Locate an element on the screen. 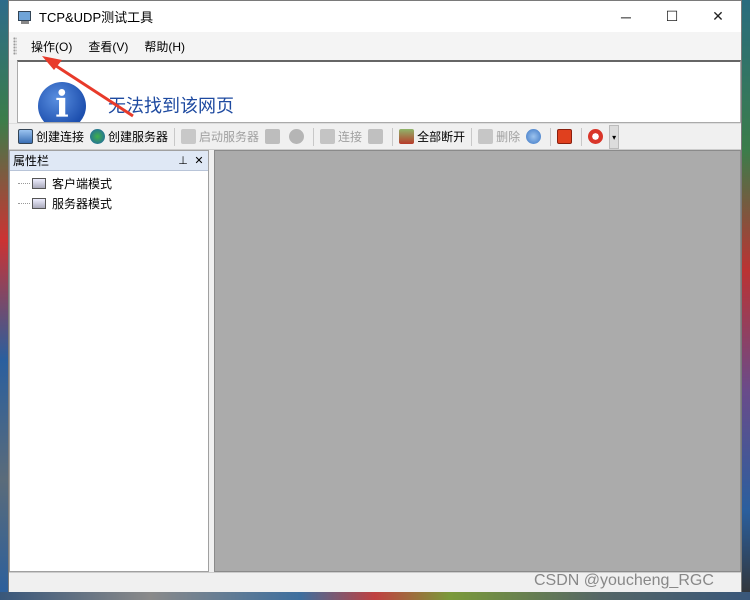 The height and width of the screenshot is (600, 750). annotation-arrow-icon is located at coordinates (88, 87).